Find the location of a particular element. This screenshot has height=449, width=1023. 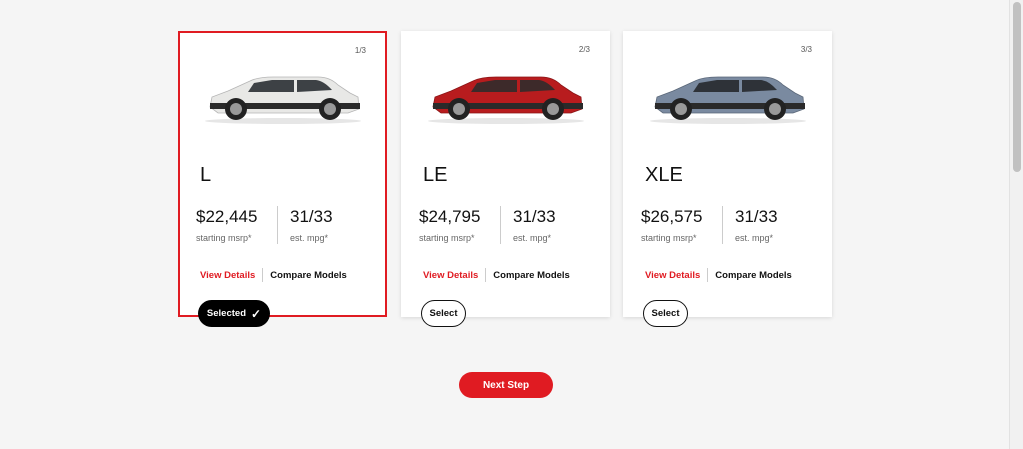

card-counter: 3/3 is located at coordinates (806, 49).